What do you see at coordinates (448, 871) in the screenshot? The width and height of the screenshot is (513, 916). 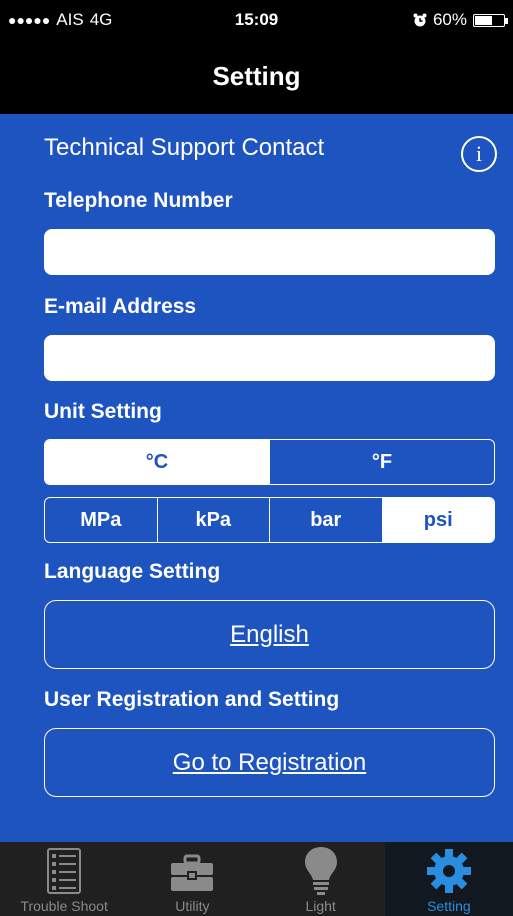 I see `gear-icon` at bounding box center [448, 871].